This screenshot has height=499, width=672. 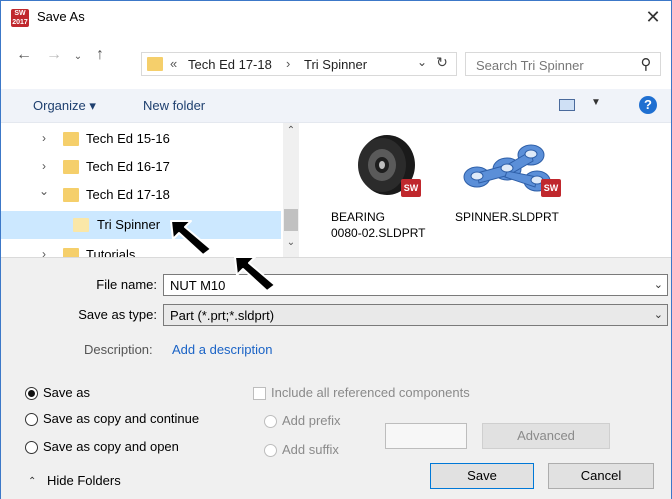 I want to click on tree-item-label: Tech Ed 15-16, so click(x=128, y=138).